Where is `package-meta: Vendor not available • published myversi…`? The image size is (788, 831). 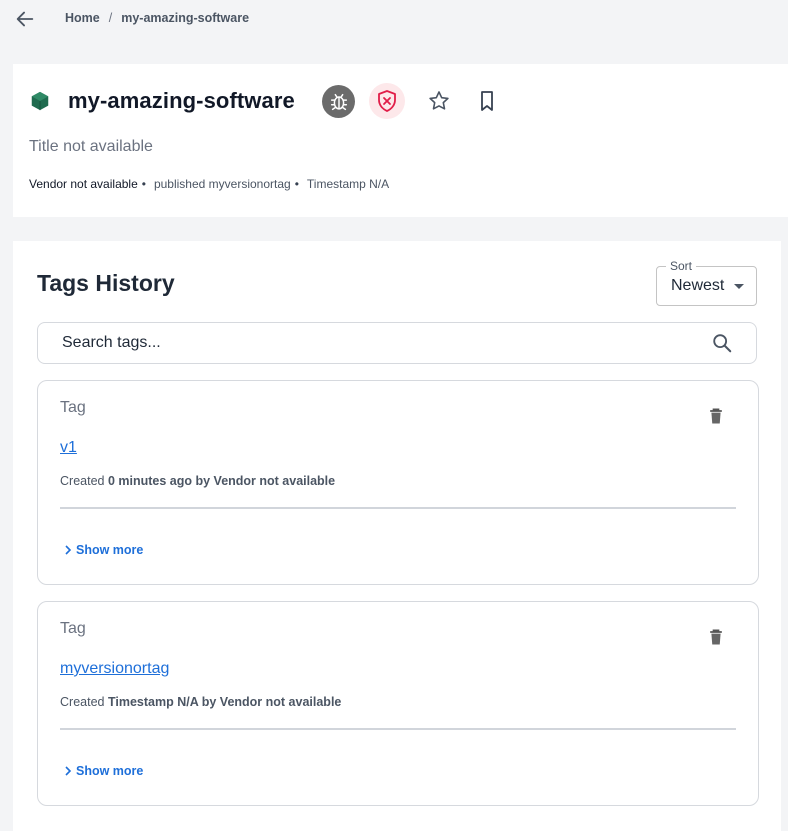 package-meta: Vendor not available • published myversi… is located at coordinates (209, 184).